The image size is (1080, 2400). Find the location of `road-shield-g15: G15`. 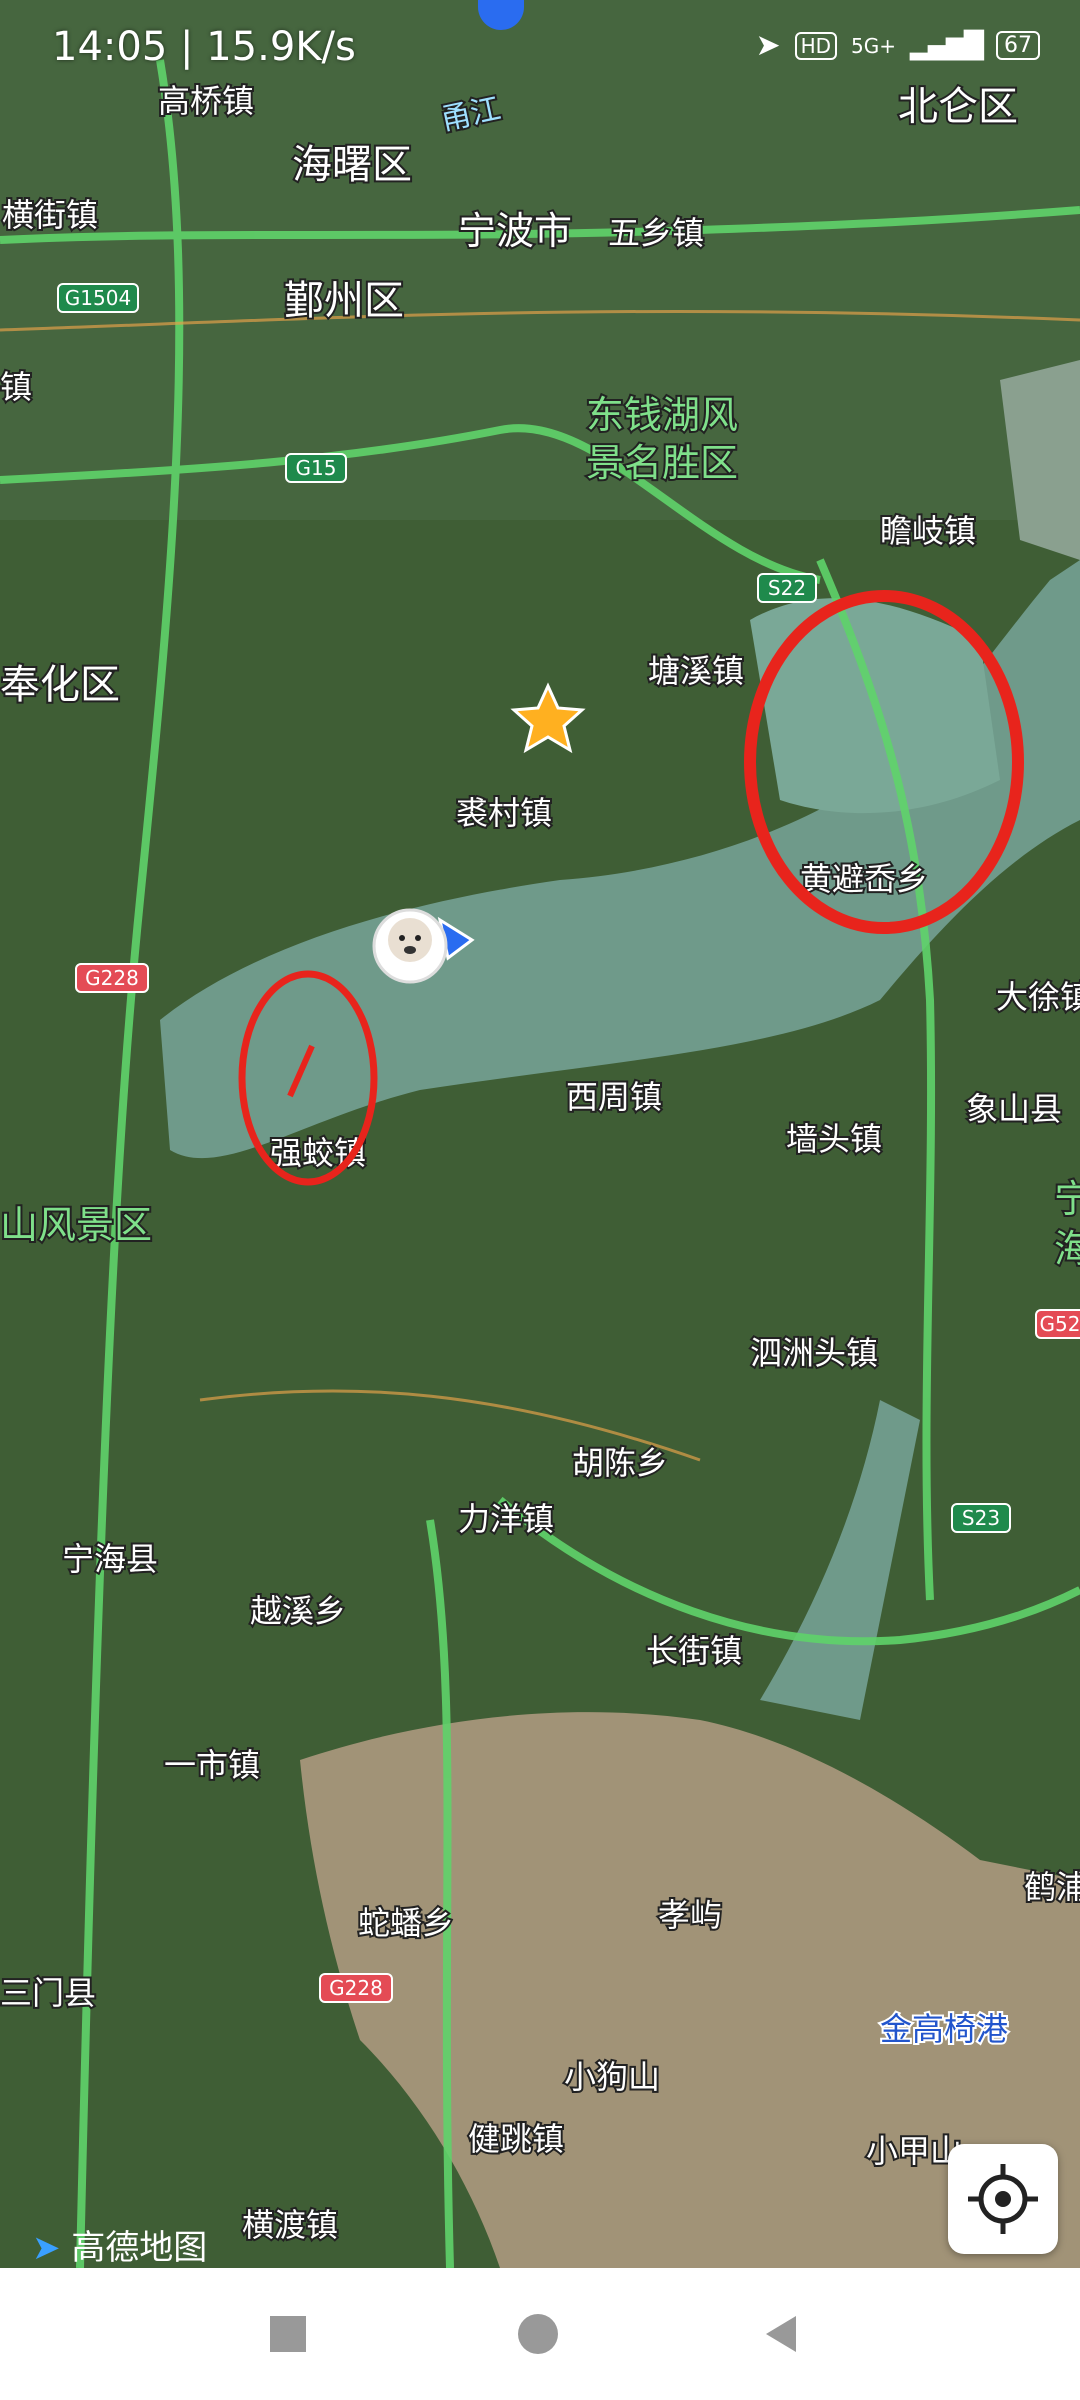

road-shield-g15: G15 is located at coordinates (316, 468).